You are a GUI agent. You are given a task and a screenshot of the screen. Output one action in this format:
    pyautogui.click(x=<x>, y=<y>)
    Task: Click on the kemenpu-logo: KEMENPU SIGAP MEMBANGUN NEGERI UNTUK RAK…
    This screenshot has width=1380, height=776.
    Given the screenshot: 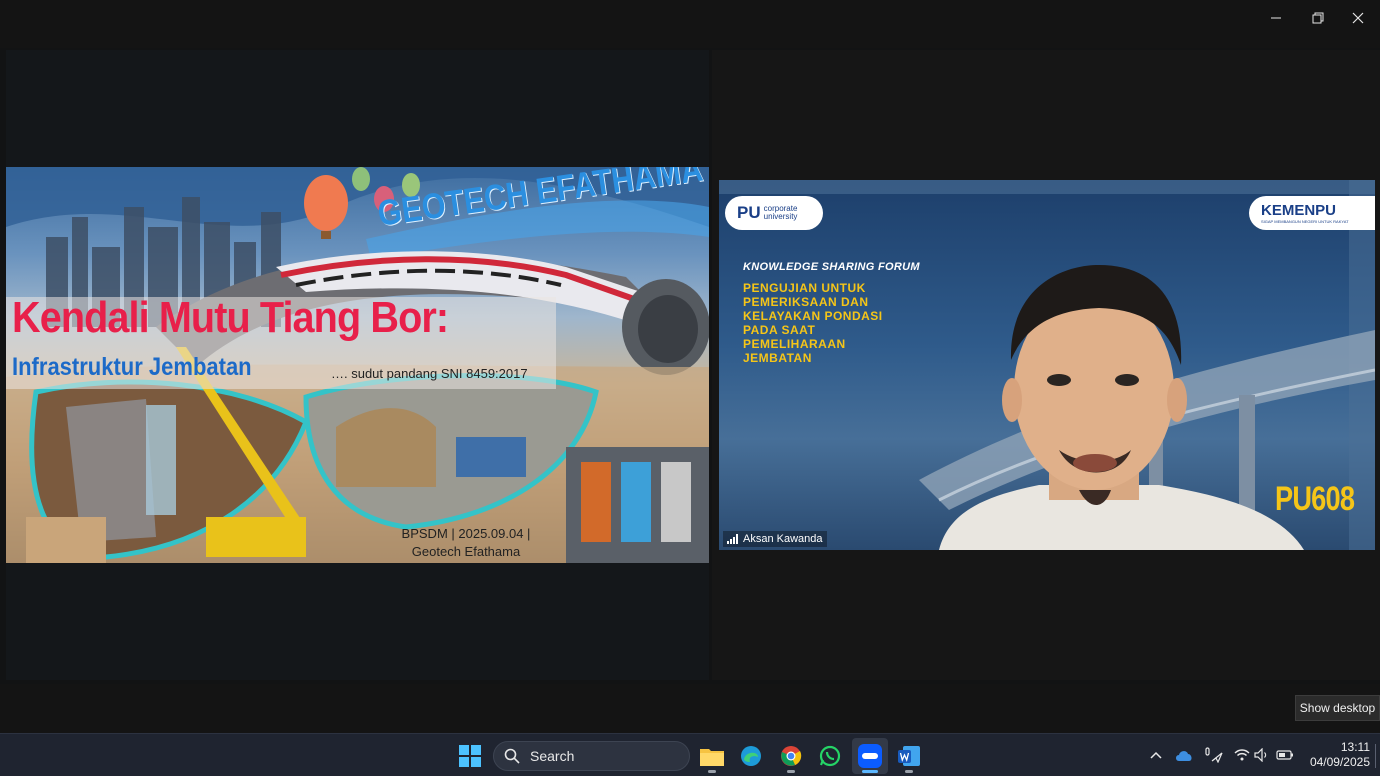 What is the action you would take?
    pyautogui.click(x=1312, y=213)
    